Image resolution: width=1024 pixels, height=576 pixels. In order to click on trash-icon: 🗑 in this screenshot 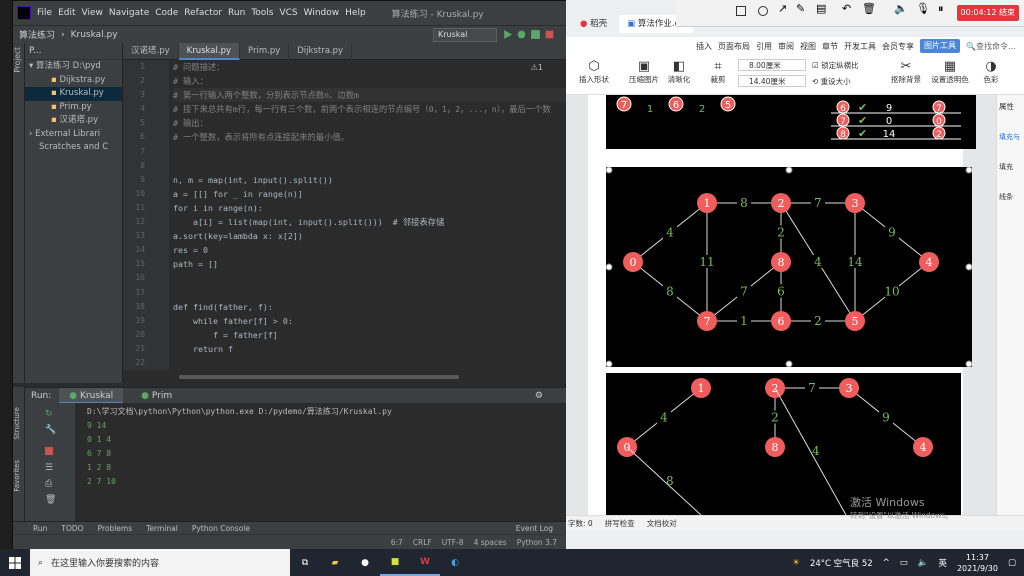, I will do `click(50, 500)`.